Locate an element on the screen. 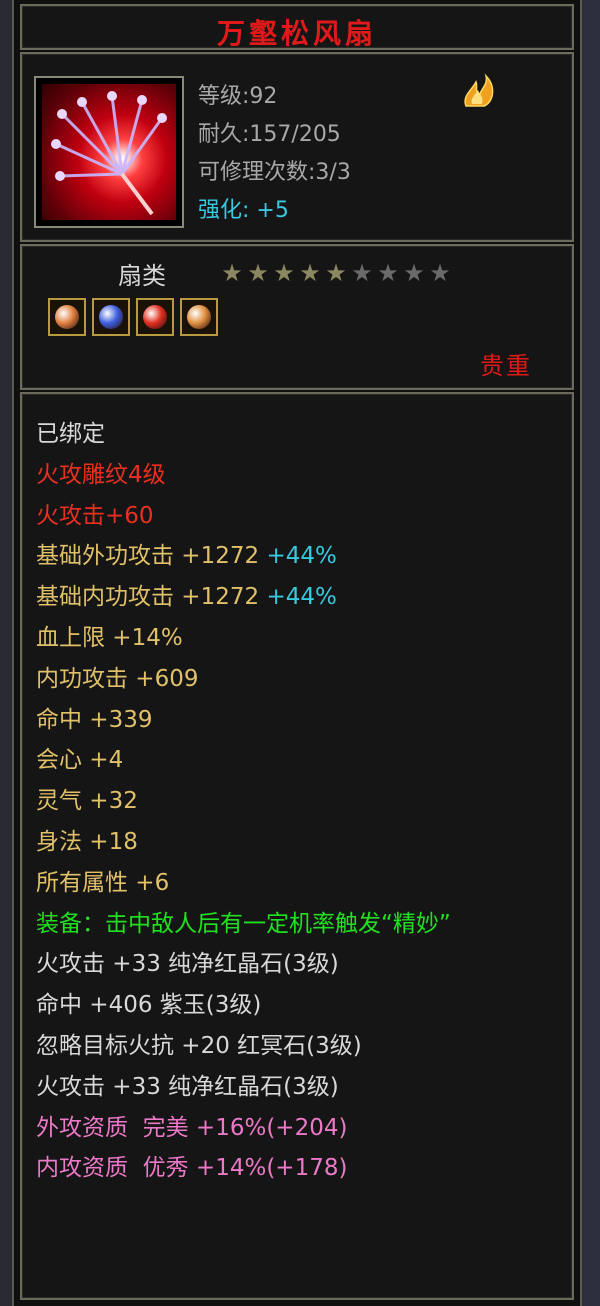 This screenshot has width=600, height=1306. red-gem-icon is located at coordinates (155, 317).